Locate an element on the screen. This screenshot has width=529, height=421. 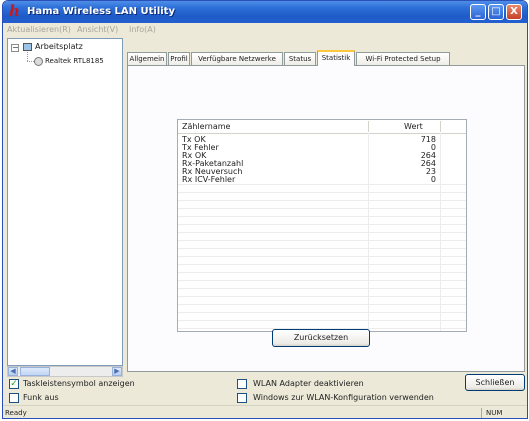
computer-icon is located at coordinates (27, 47).